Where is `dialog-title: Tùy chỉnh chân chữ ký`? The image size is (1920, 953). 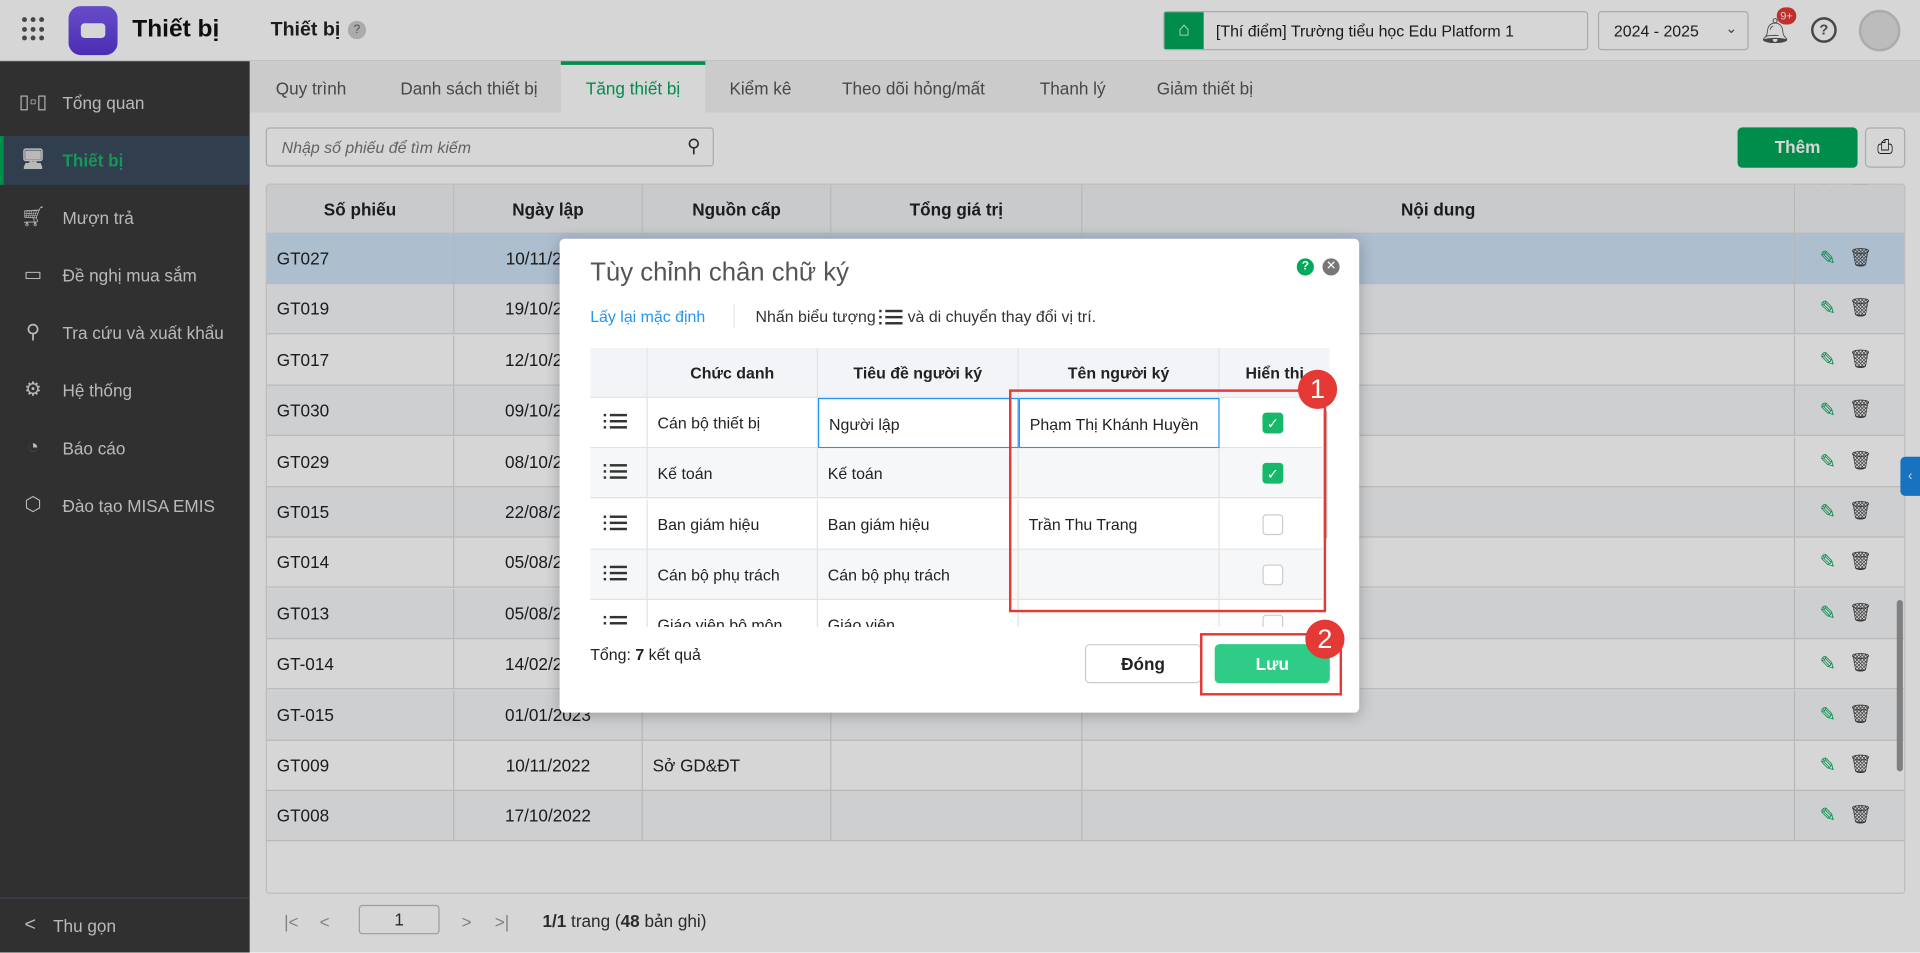
dialog-title: Tùy chỉnh chân chữ ký is located at coordinates (719, 272).